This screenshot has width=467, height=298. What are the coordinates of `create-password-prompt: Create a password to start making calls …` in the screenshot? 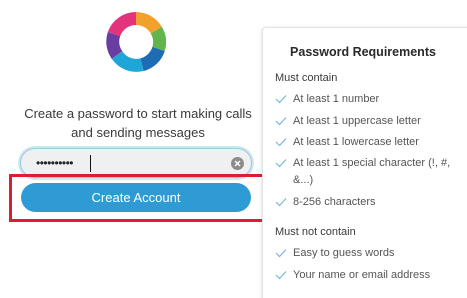 It's located at (138, 123).